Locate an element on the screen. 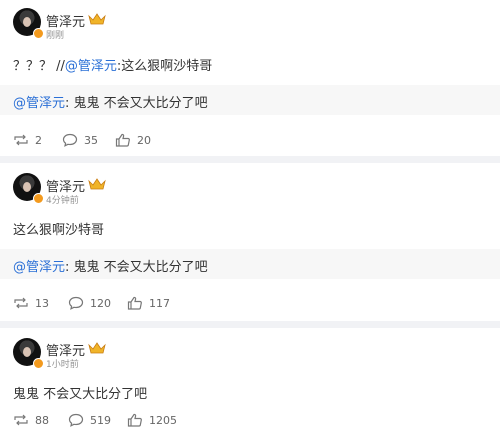 The image size is (500, 440). comment-button: 120 is located at coordinates (89, 303).